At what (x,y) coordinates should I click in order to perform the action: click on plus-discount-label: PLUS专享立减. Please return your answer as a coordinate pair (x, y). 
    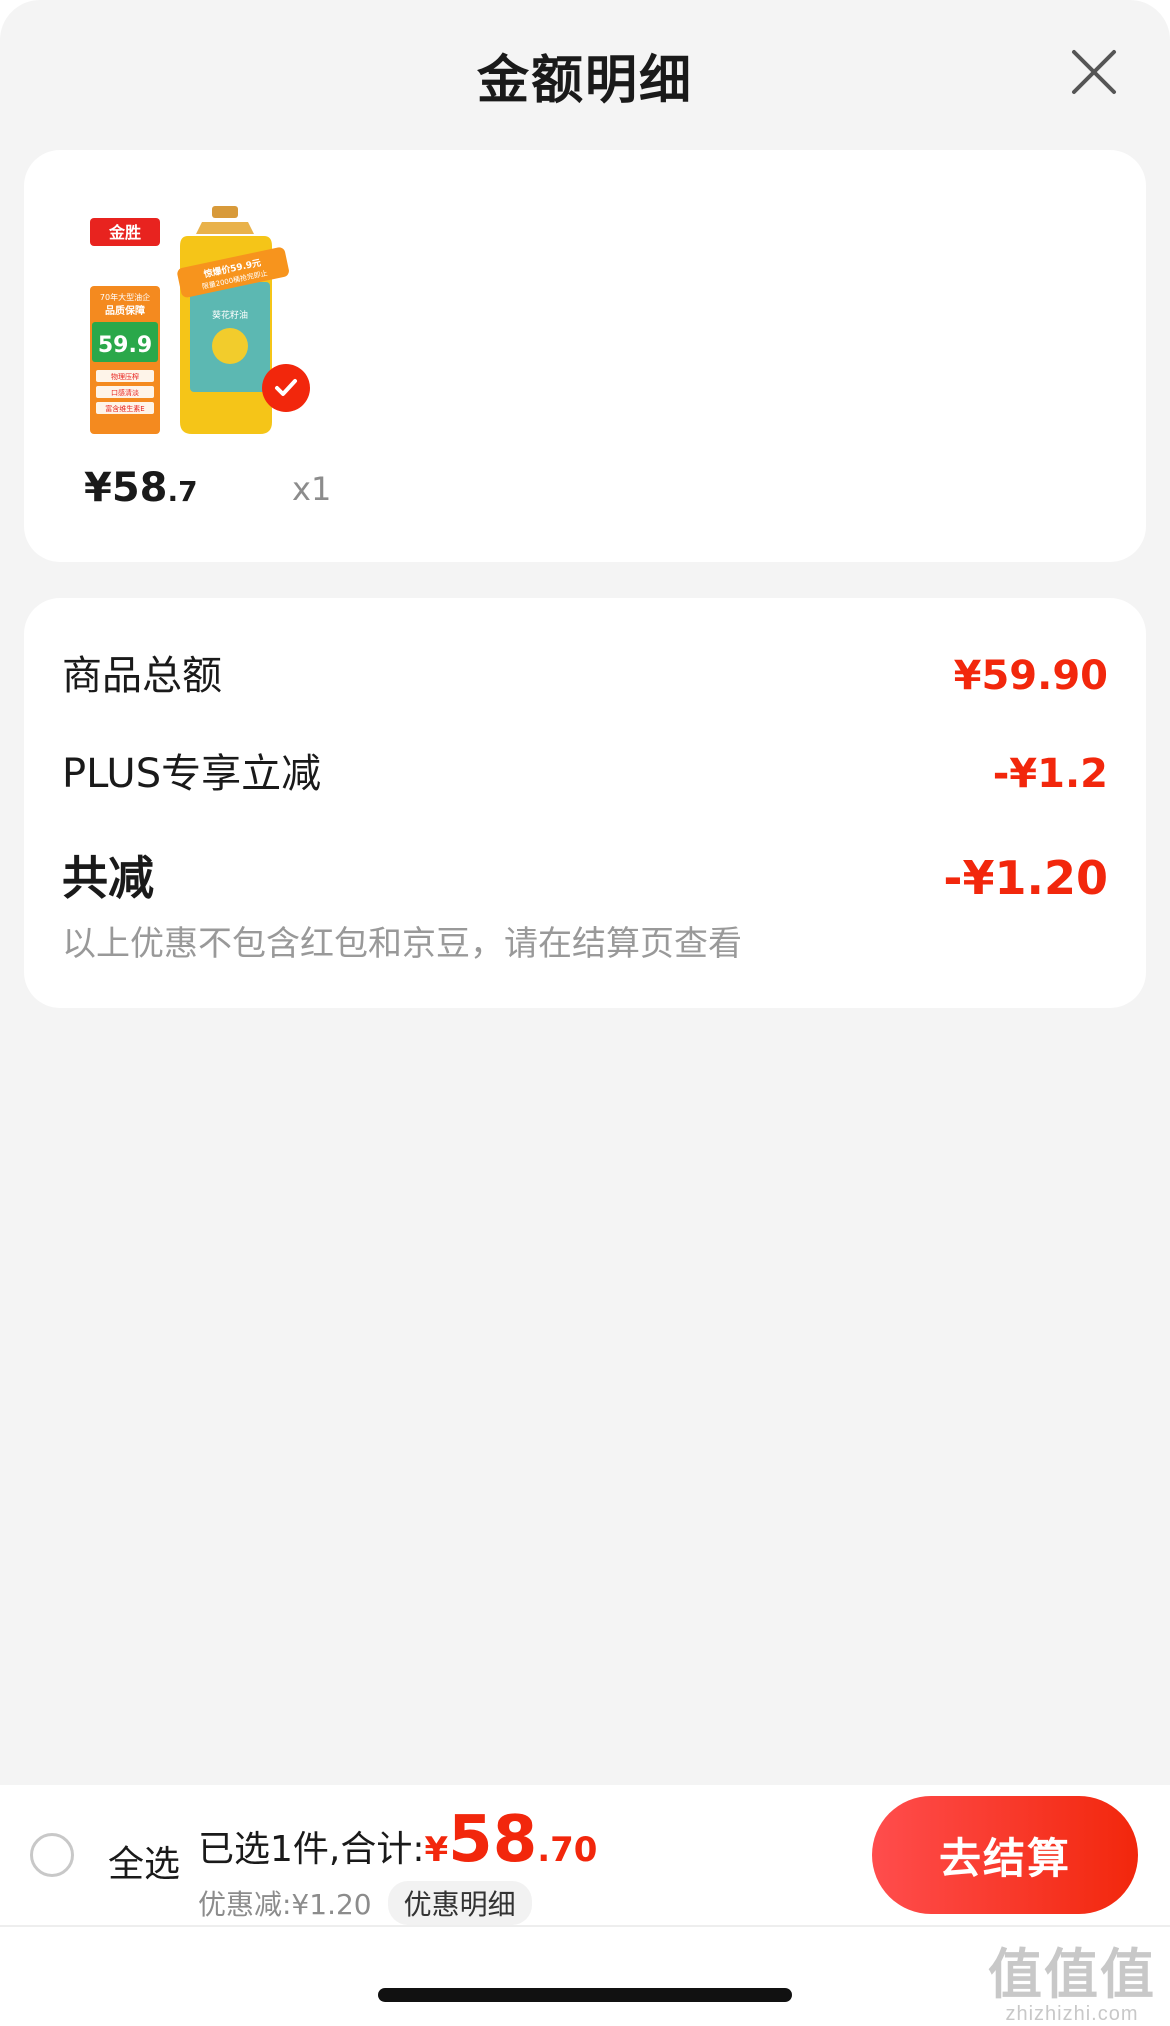
    Looking at the image, I should click on (192, 774).